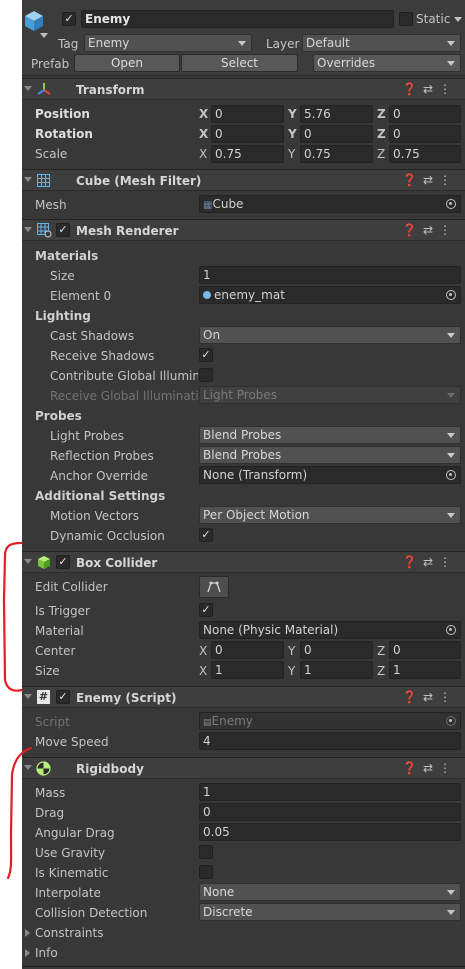 Image resolution: width=465 pixels, height=969 pixels. What do you see at coordinates (433, 19) in the screenshot?
I see `static-label: Static` at bounding box center [433, 19].